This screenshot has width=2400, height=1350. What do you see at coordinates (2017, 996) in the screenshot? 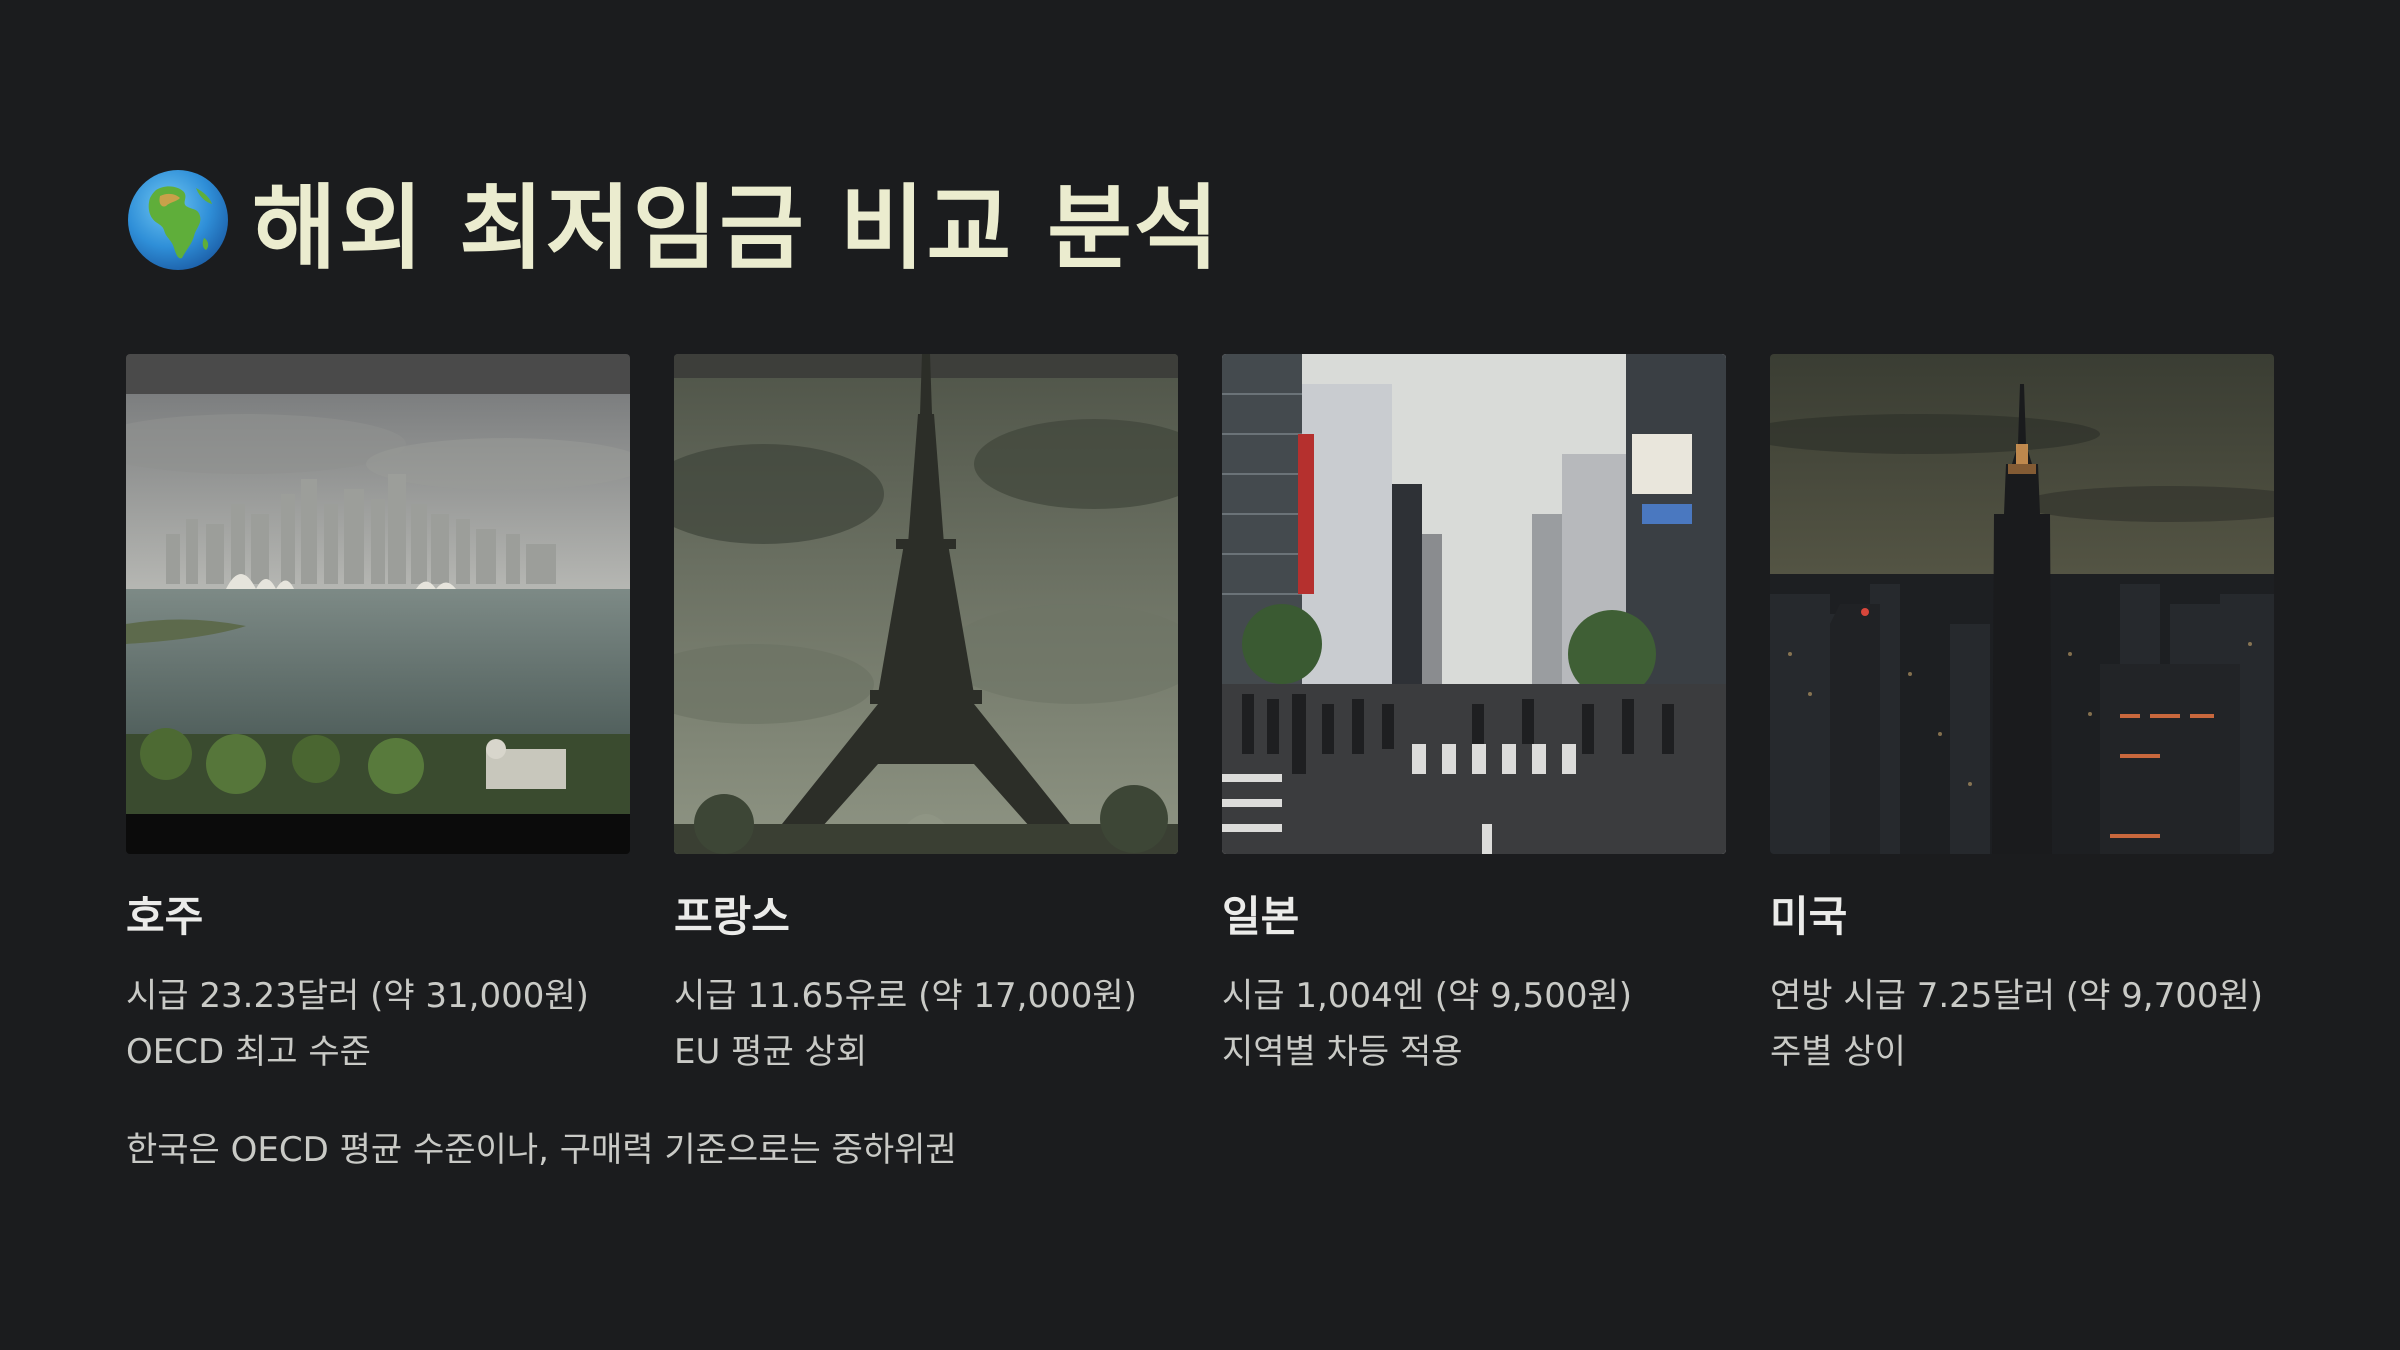
I see `wage-text: 연방 시급 7.25달러 (약 9,700원)` at bounding box center [2017, 996].